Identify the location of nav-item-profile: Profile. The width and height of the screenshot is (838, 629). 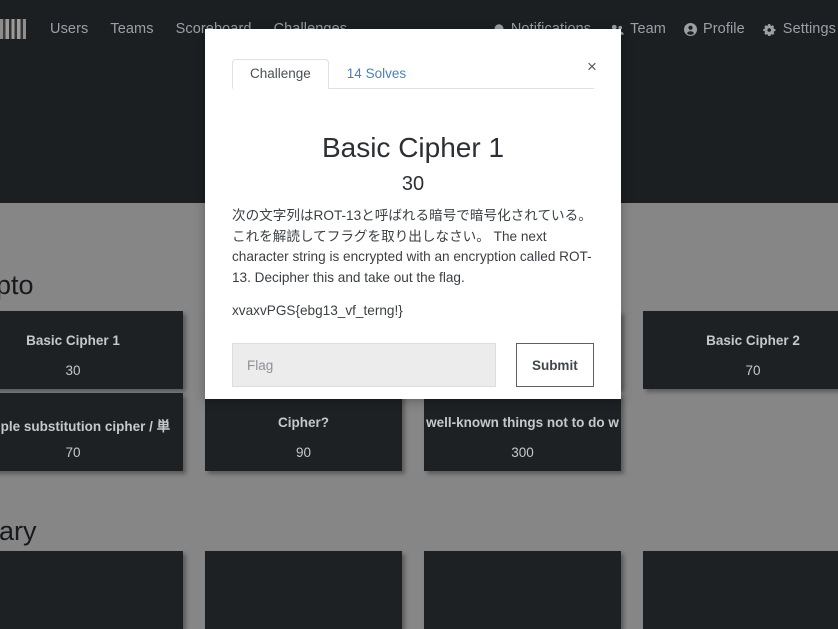
(714, 29).